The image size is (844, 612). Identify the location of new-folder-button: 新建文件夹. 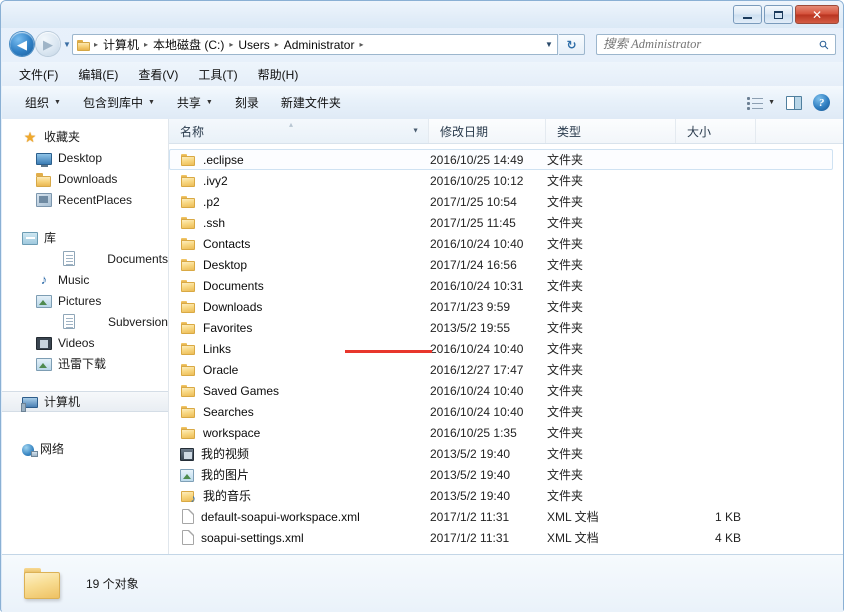
(311, 102).